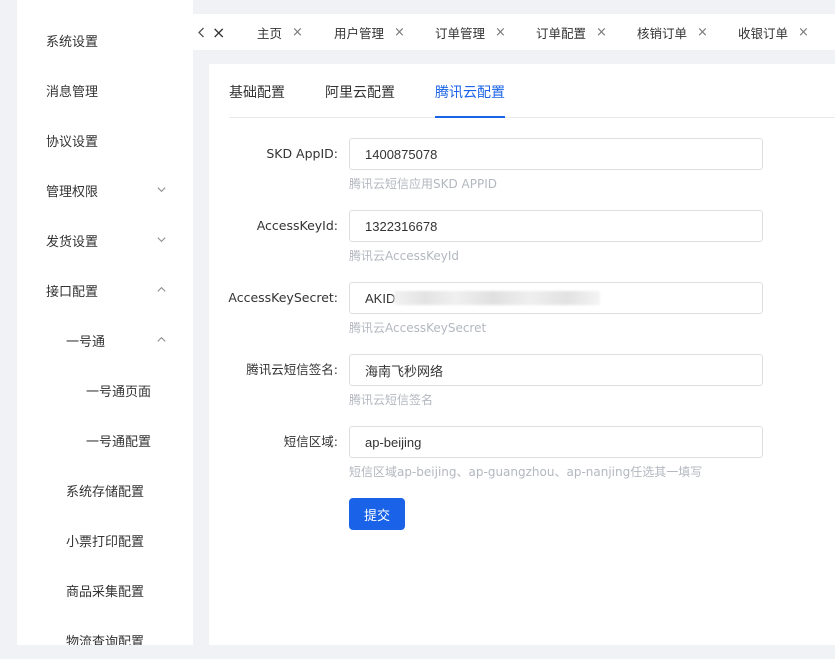 This screenshot has width=835, height=659. I want to click on tab-label: 订单管理, so click(460, 33).